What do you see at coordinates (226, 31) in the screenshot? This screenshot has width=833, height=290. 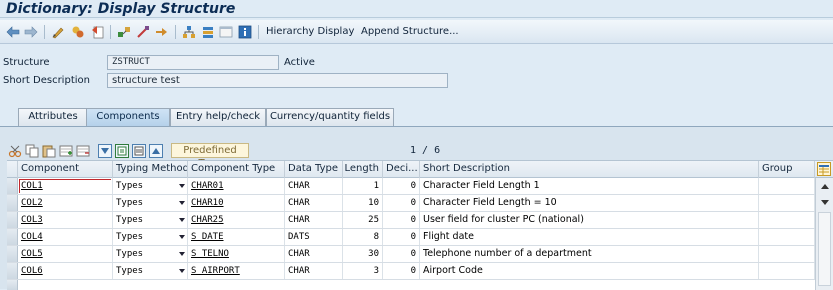 I see `navigation-window-icon` at bounding box center [226, 31].